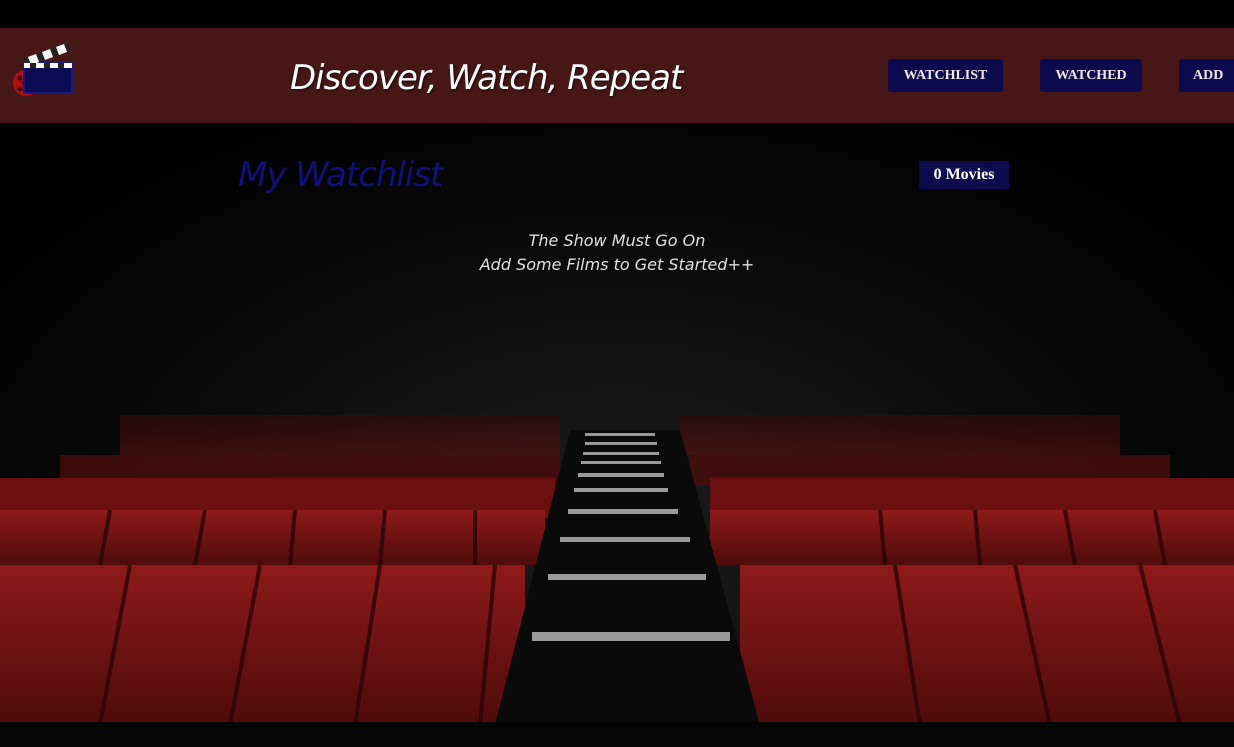 This screenshot has height=747, width=1234. I want to click on empty-state-line-1: The Show Must Go On, so click(617, 240).